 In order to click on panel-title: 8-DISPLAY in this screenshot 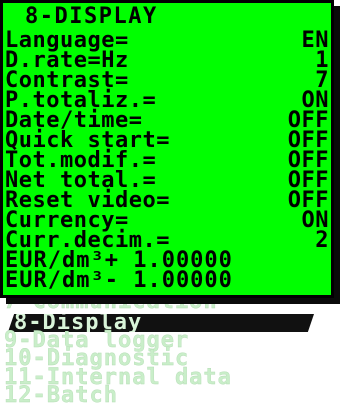, I will do `click(91, 16)`.